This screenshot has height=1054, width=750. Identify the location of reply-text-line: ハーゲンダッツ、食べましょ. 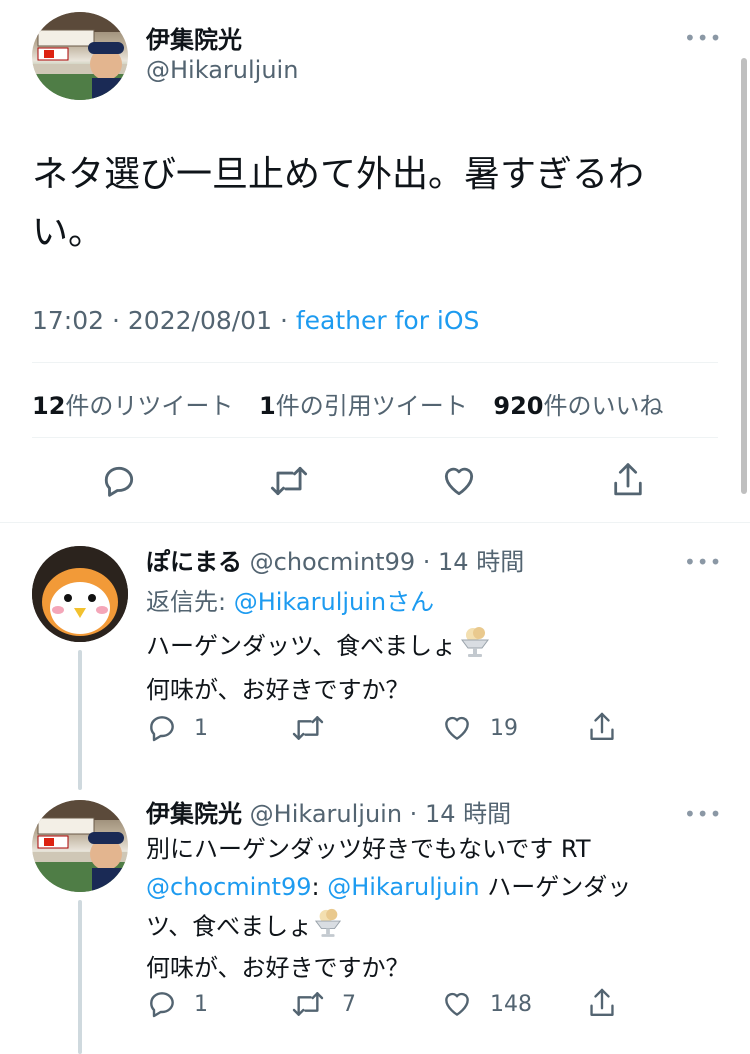
(318, 647).